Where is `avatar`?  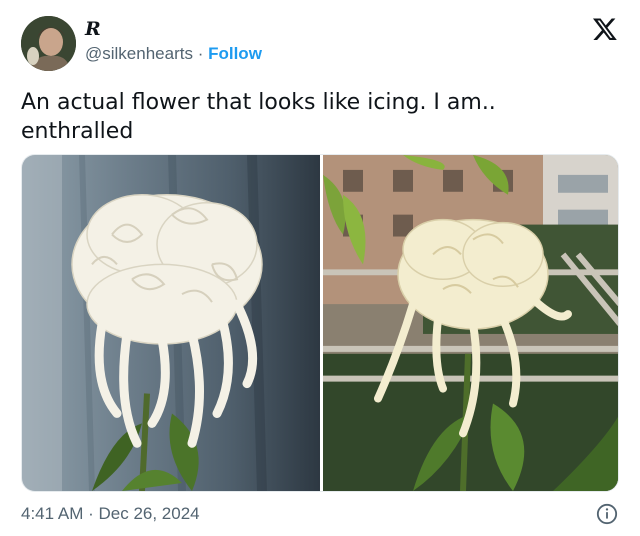
avatar is located at coordinates (48, 43).